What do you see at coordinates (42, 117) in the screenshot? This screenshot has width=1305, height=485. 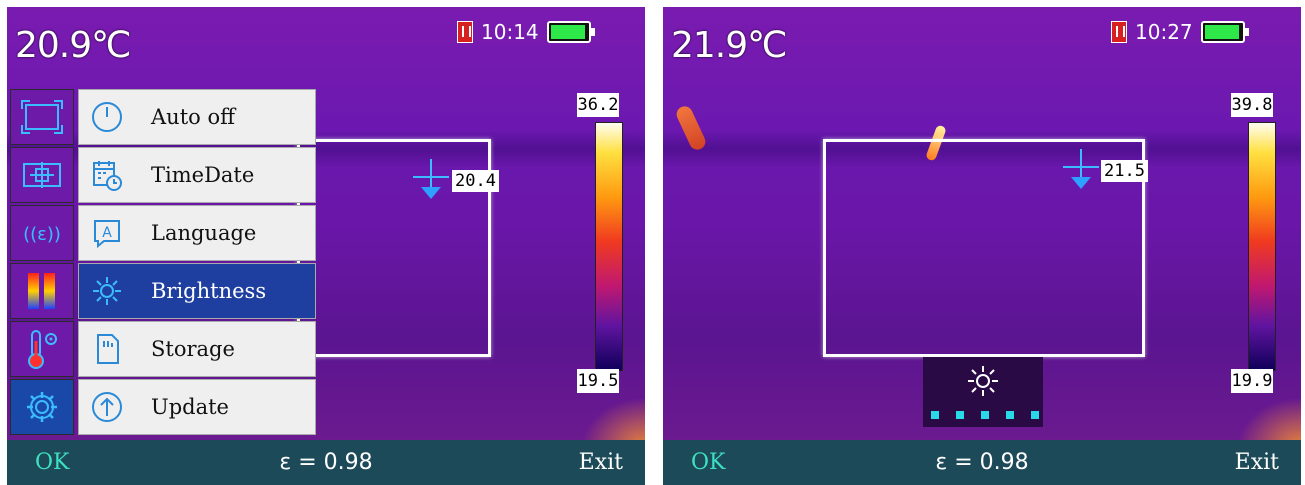 I see `area-measure-icon` at bounding box center [42, 117].